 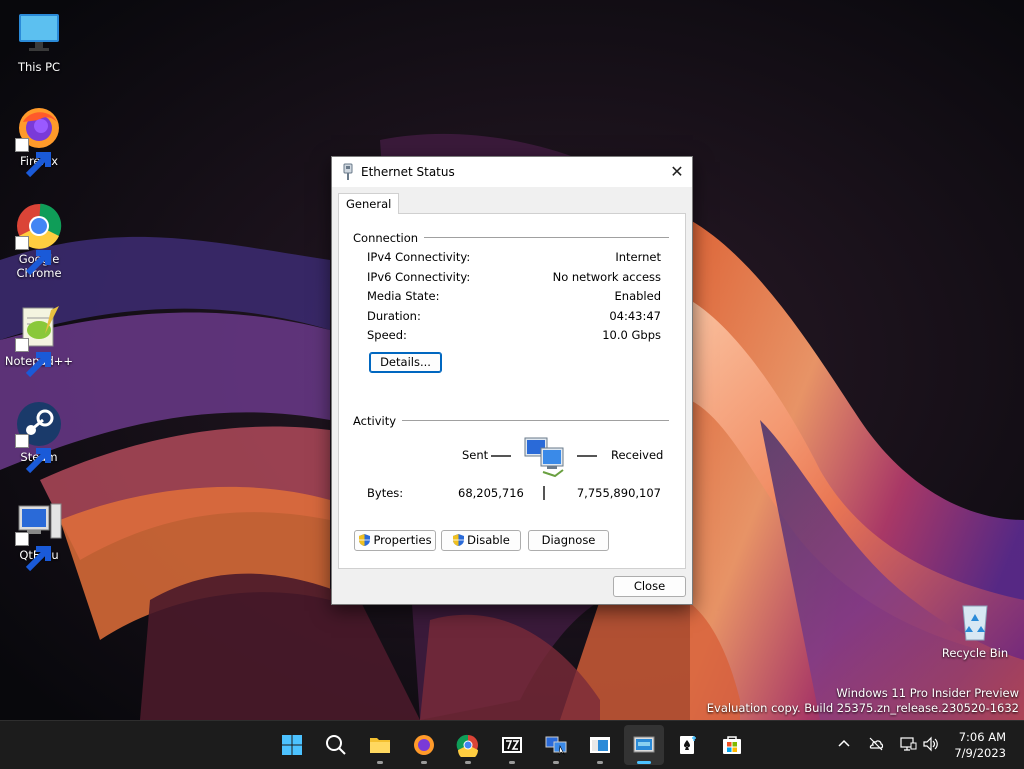 What do you see at coordinates (982, 737) in the screenshot?
I see `clock-time: 7:06 AM` at bounding box center [982, 737].